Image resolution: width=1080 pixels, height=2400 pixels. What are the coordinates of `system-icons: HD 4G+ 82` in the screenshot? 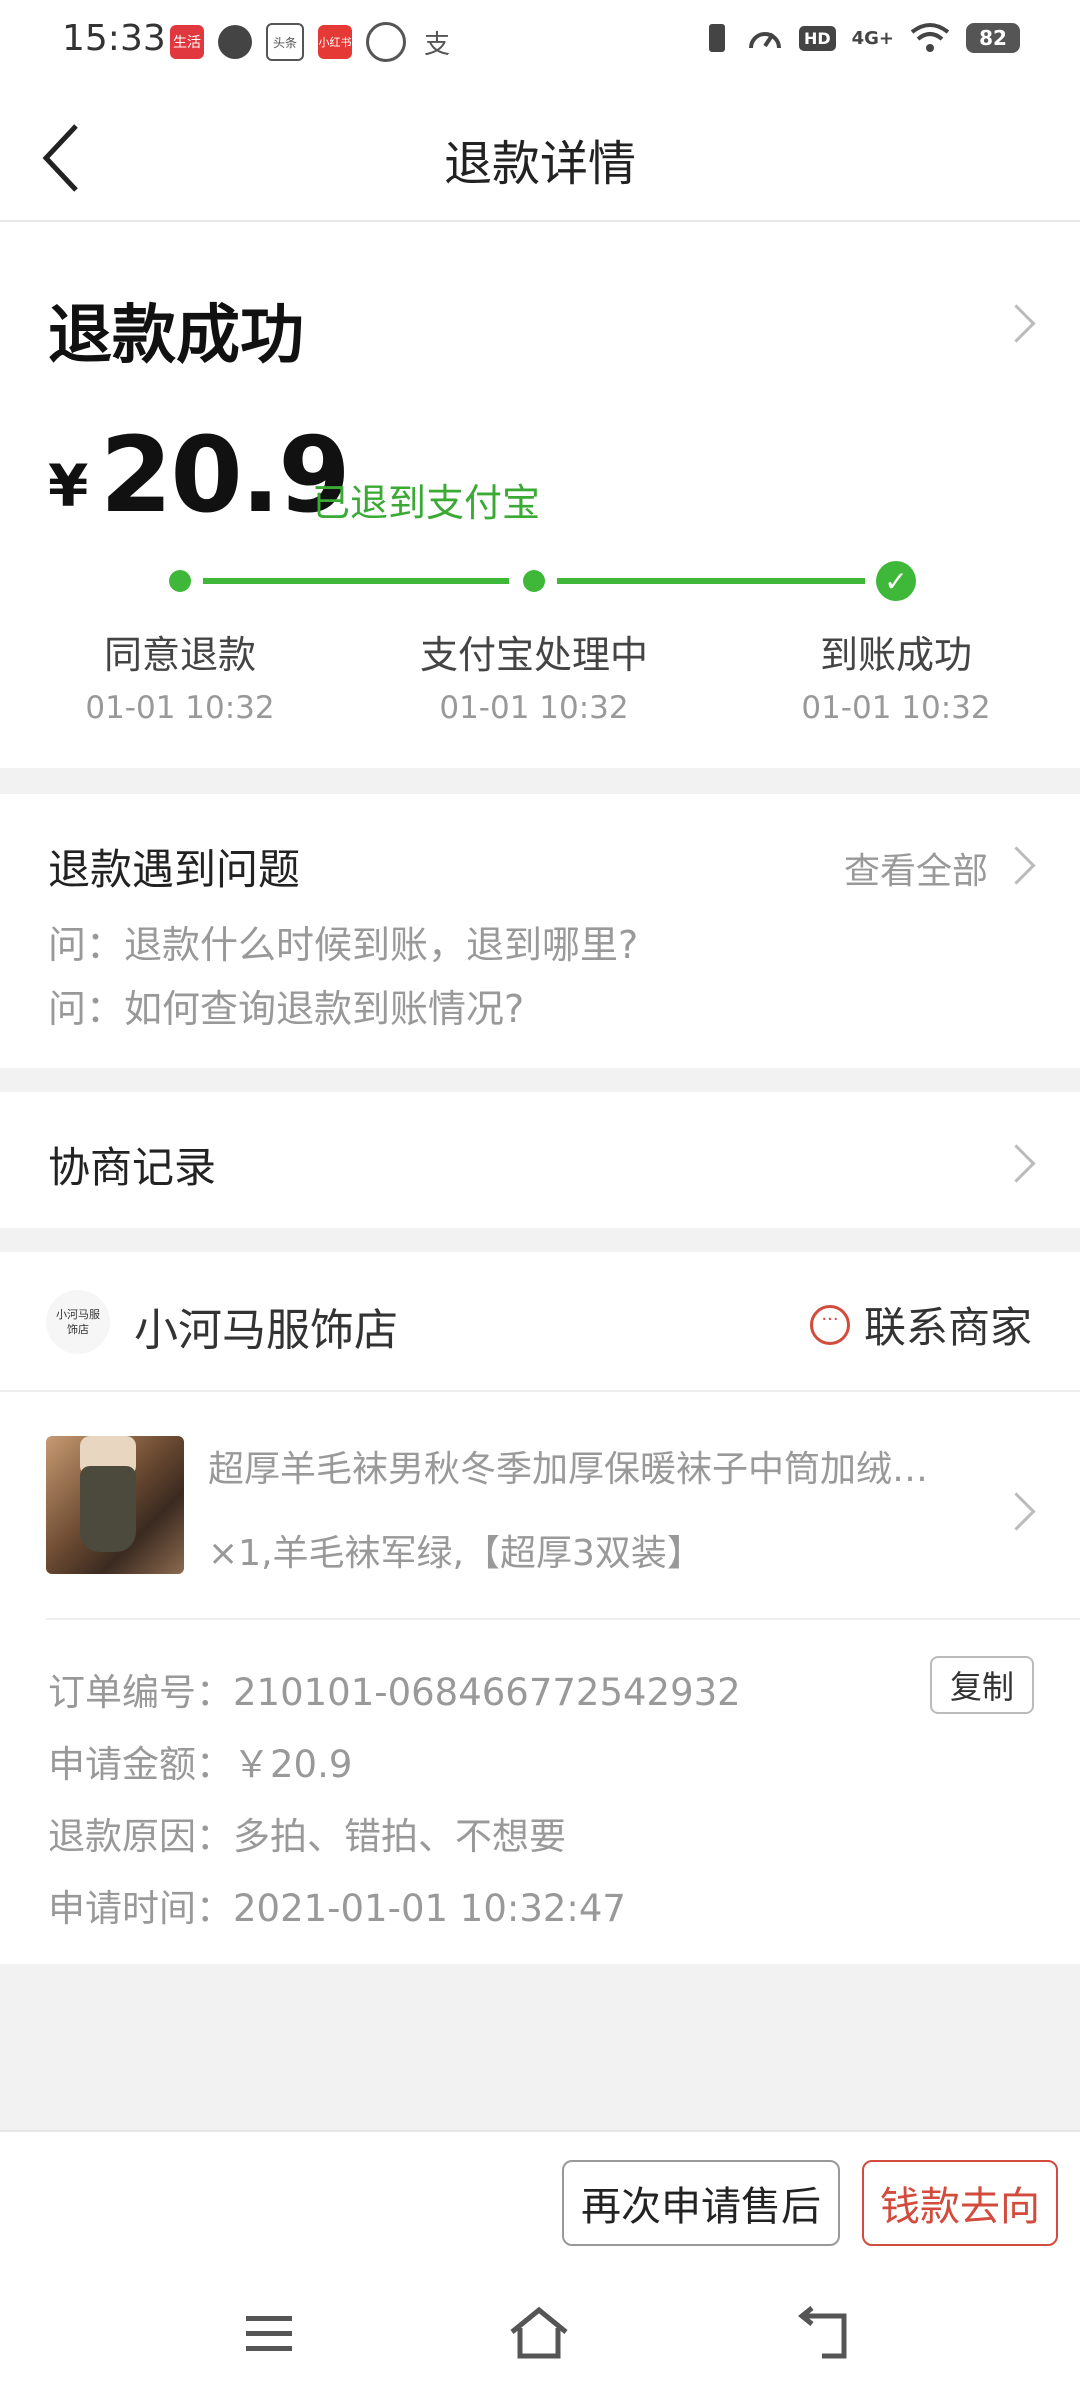 It's located at (861, 38).